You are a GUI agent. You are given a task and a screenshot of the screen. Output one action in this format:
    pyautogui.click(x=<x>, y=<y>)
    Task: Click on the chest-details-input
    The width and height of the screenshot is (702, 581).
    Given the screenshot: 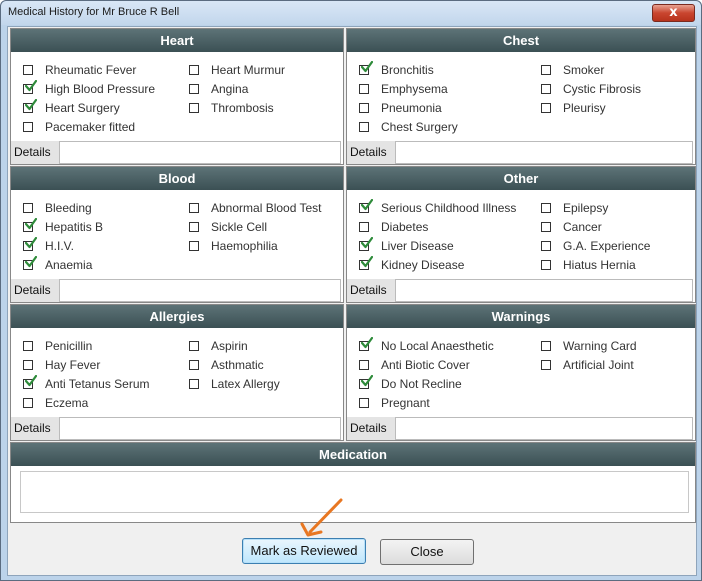 What is the action you would take?
    pyautogui.click(x=544, y=152)
    